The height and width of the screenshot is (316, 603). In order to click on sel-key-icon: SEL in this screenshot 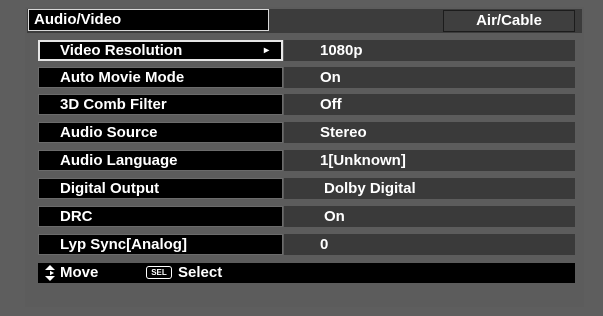, I will do `click(159, 272)`.